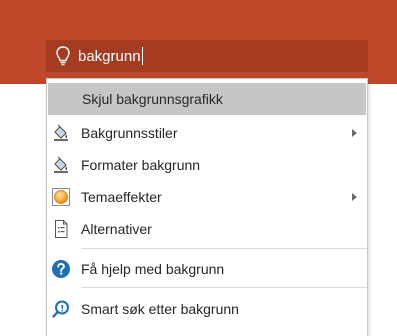  I want to click on menu-item-get-help: Få hjelp med bakgrunn, so click(207, 269).